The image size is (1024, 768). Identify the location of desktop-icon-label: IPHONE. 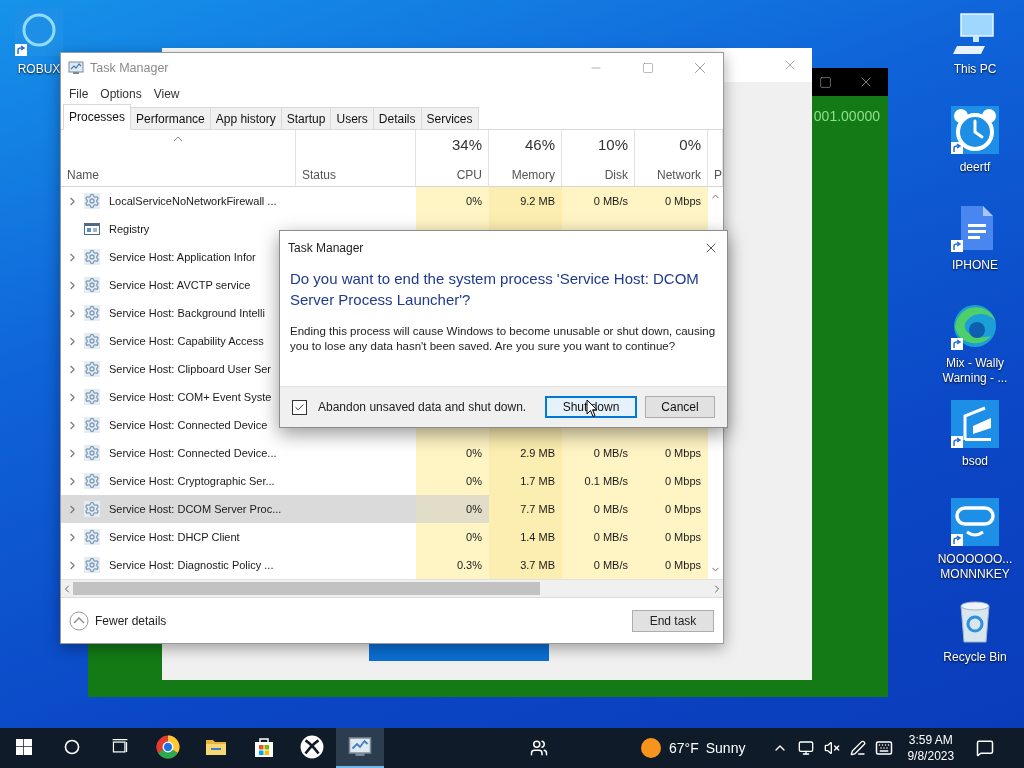
(975, 265).